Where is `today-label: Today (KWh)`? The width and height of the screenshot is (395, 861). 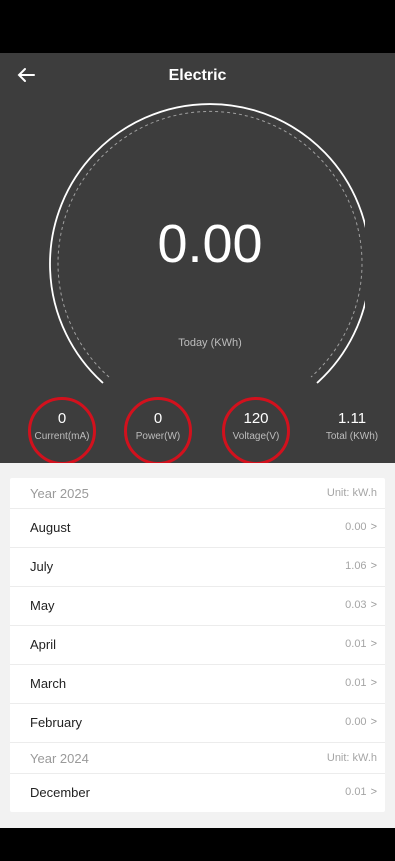
today-label: Today (KWh) is located at coordinates (210, 343).